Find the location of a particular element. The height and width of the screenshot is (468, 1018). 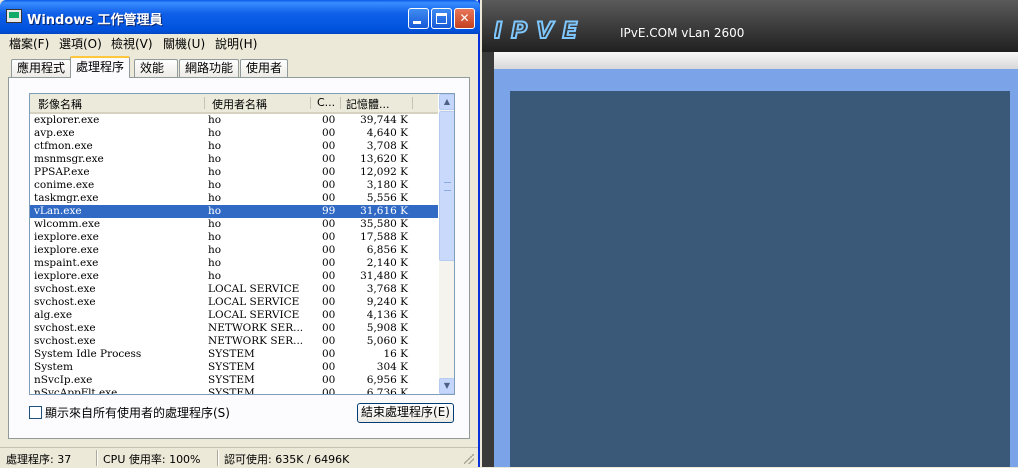

table-row: svchost.exe NETWORK SER... 00 5,908 K is located at coordinates (234, 328).